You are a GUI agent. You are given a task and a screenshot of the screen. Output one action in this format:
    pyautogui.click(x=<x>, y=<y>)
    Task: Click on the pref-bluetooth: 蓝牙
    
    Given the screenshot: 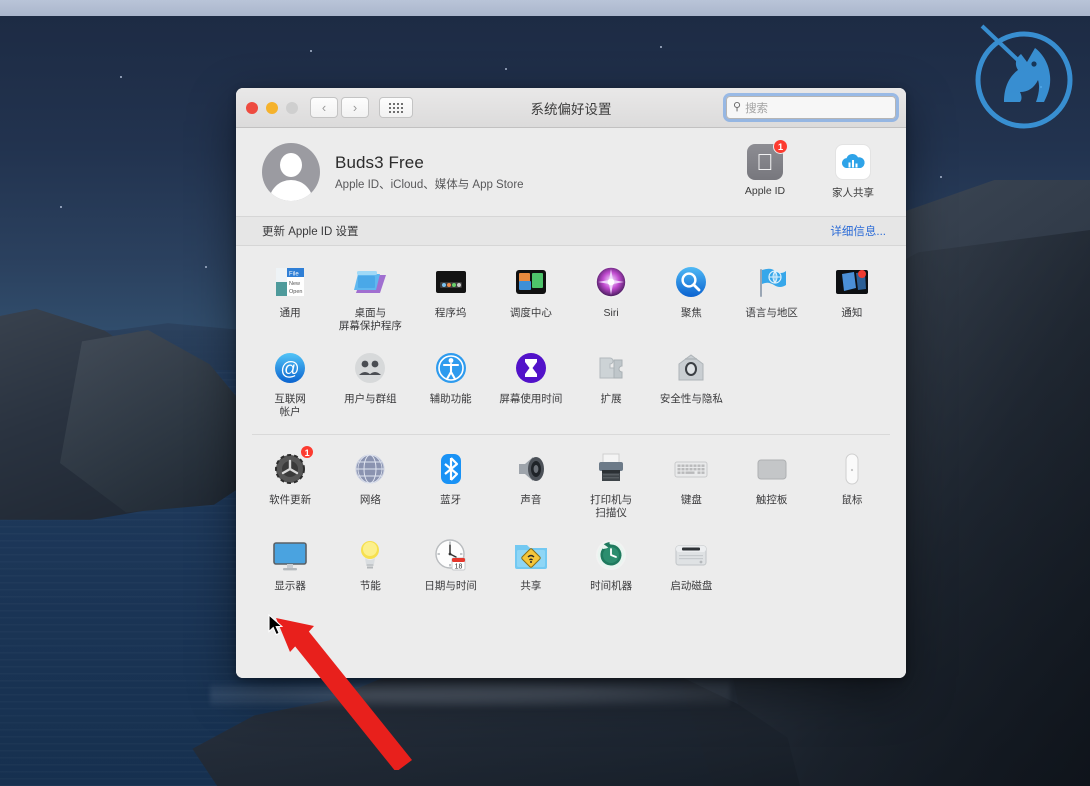 What is the action you would take?
    pyautogui.click(x=451, y=485)
    